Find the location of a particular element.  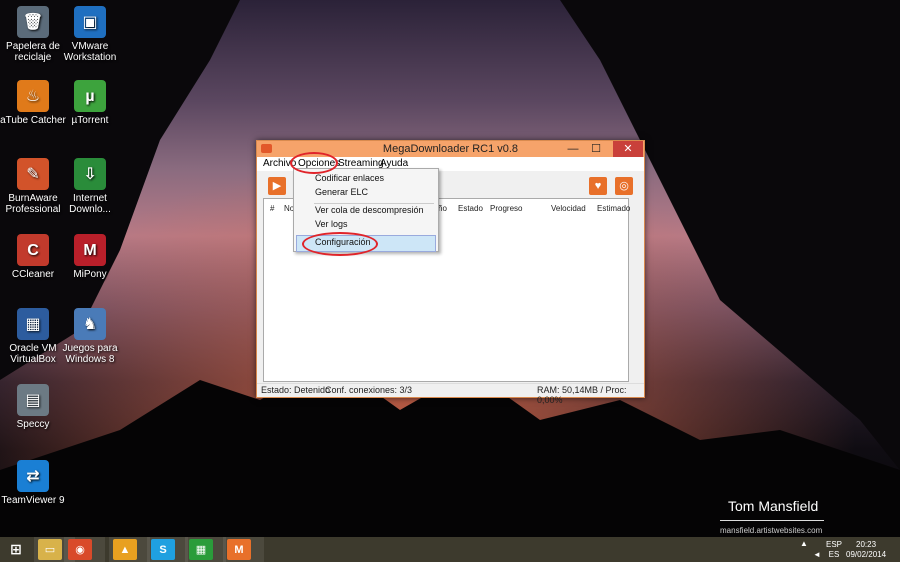

tray-time: 20:23 is located at coordinates (866, 544).